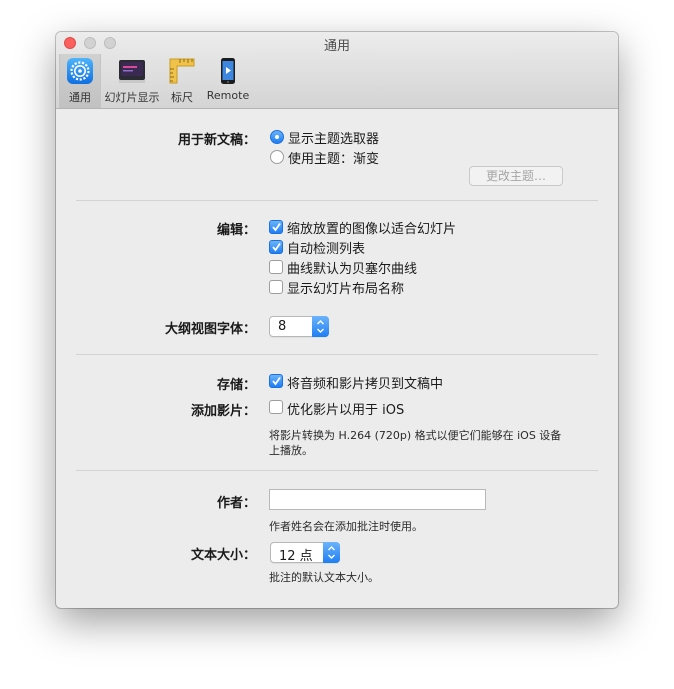  I want to click on checkbox-auto-detect-lists, so click(276, 247).